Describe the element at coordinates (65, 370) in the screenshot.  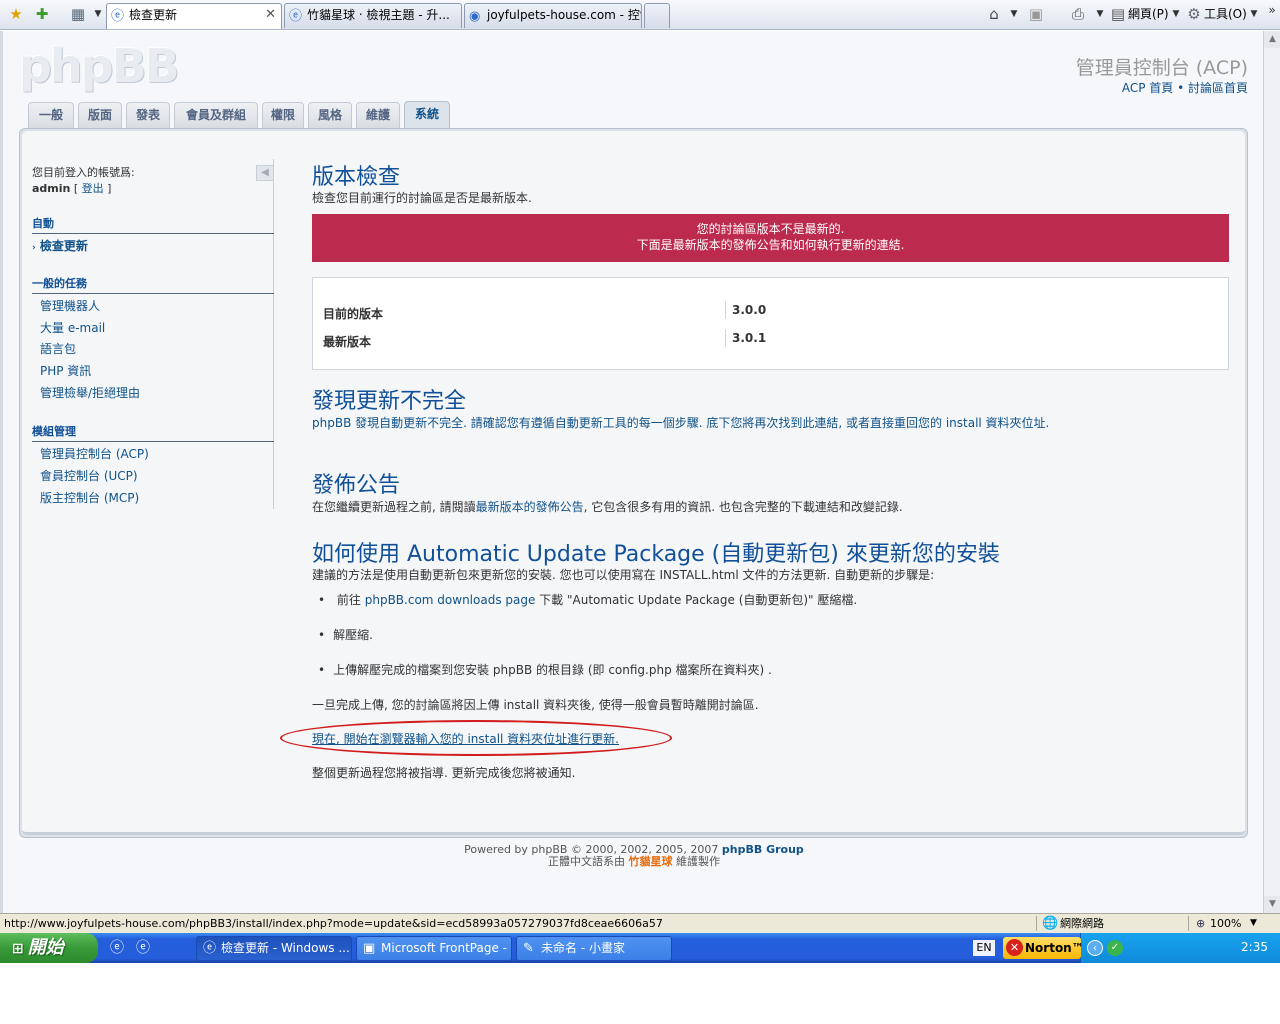
I see `sidebar-item-php-info: PHP 資訊` at that location.